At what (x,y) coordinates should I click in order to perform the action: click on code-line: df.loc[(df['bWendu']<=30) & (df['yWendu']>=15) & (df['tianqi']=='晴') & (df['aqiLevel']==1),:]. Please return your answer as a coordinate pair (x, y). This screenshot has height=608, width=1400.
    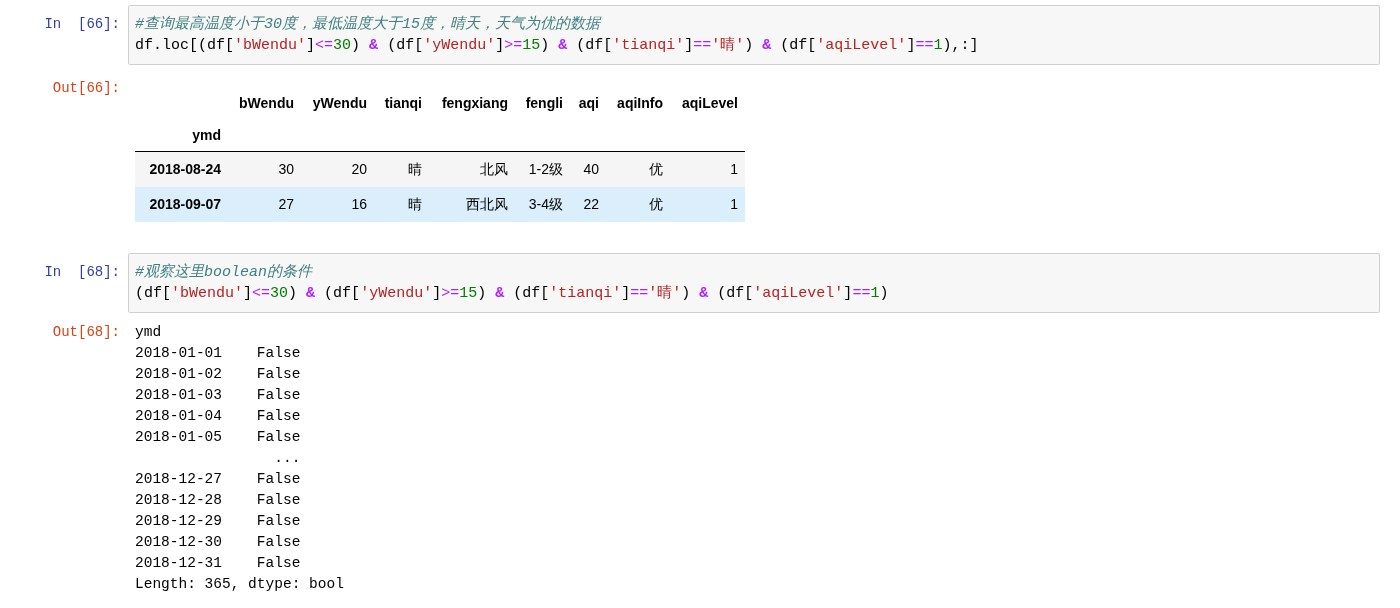
    Looking at the image, I should click on (557, 45).